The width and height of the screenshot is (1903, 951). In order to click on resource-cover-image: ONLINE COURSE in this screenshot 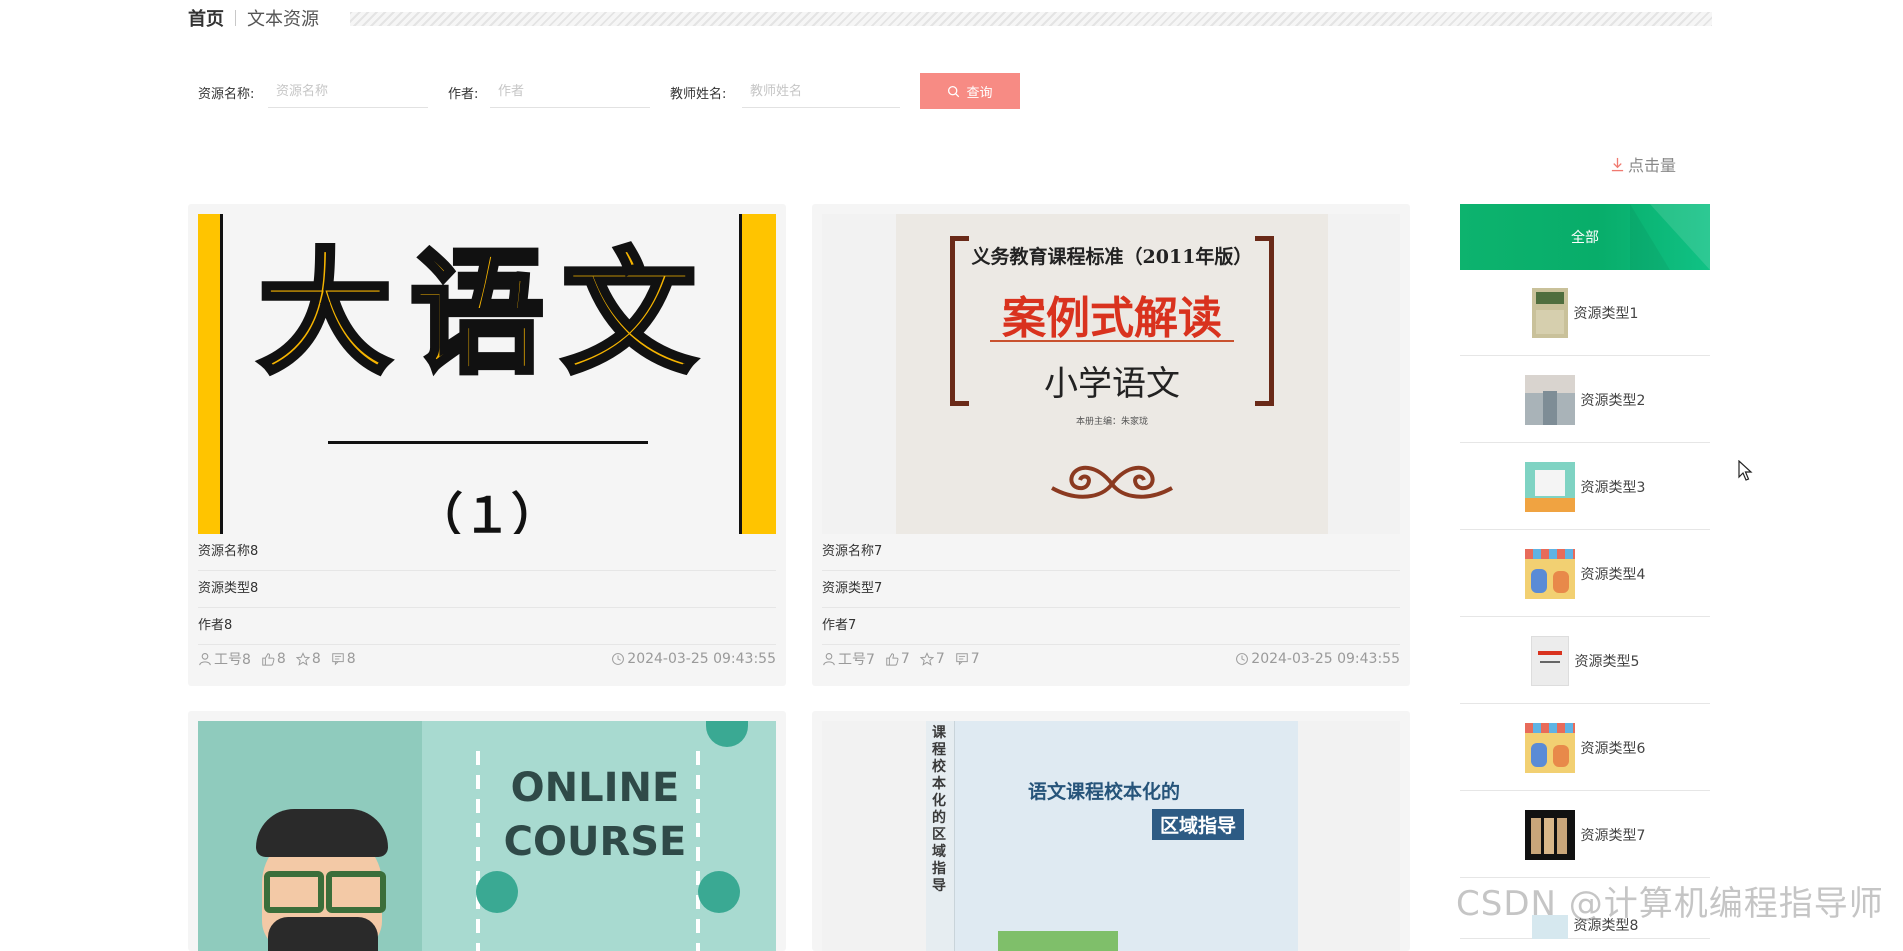, I will do `click(487, 836)`.